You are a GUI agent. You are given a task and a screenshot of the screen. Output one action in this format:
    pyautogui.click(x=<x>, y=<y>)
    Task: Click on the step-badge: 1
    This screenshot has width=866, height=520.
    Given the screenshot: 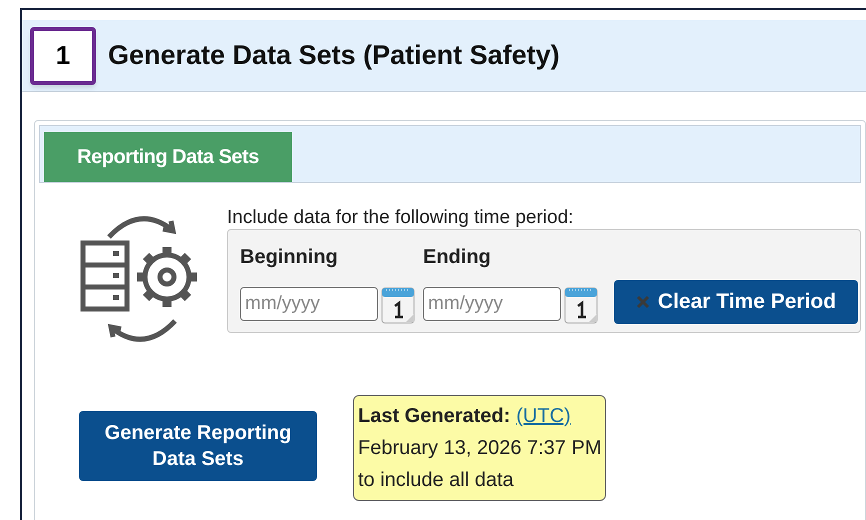 What is the action you would take?
    pyautogui.click(x=63, y=55)
    